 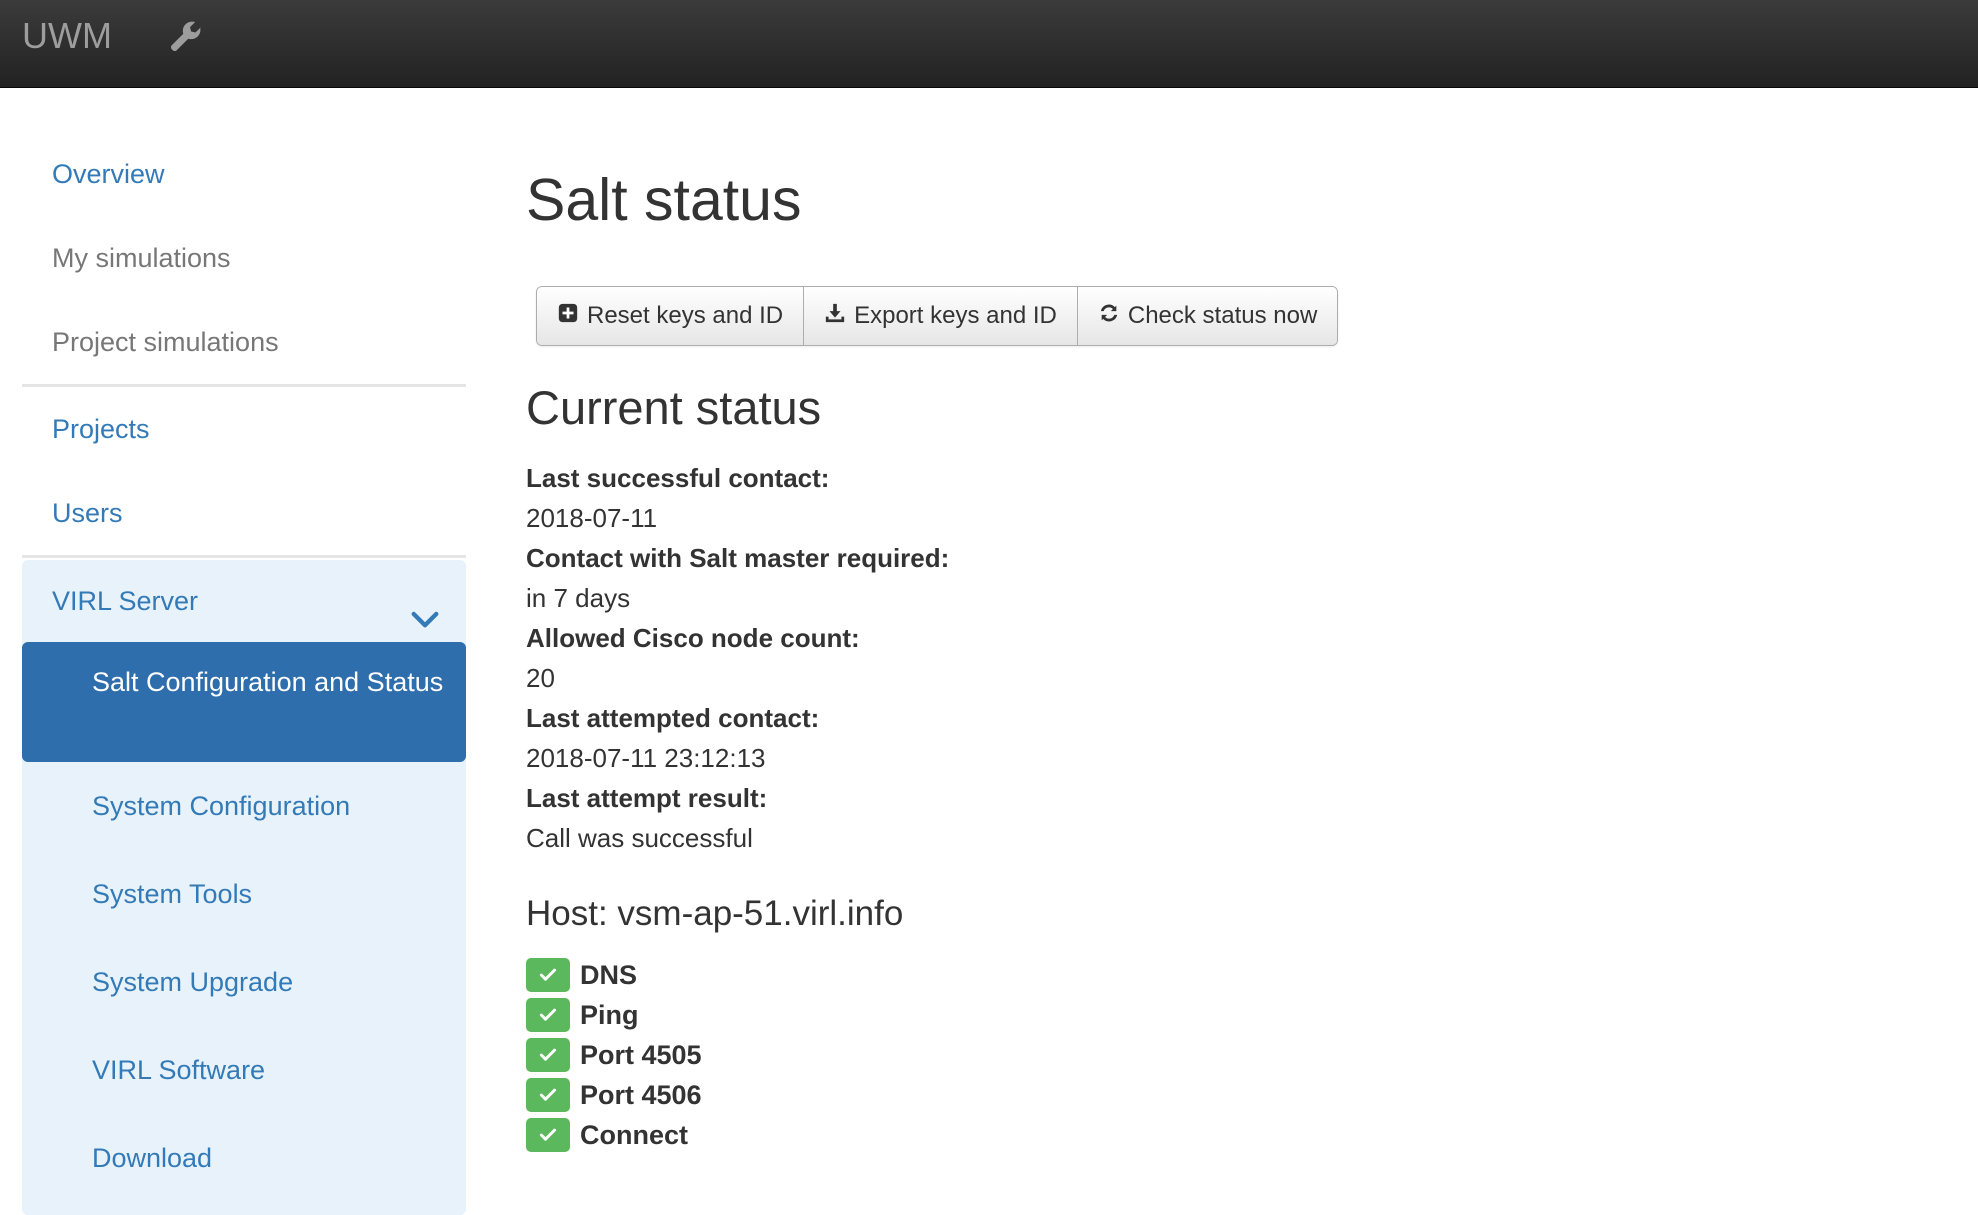 I want to click on status-label: Contact with Salt master required:, so click(x=738, y=558).